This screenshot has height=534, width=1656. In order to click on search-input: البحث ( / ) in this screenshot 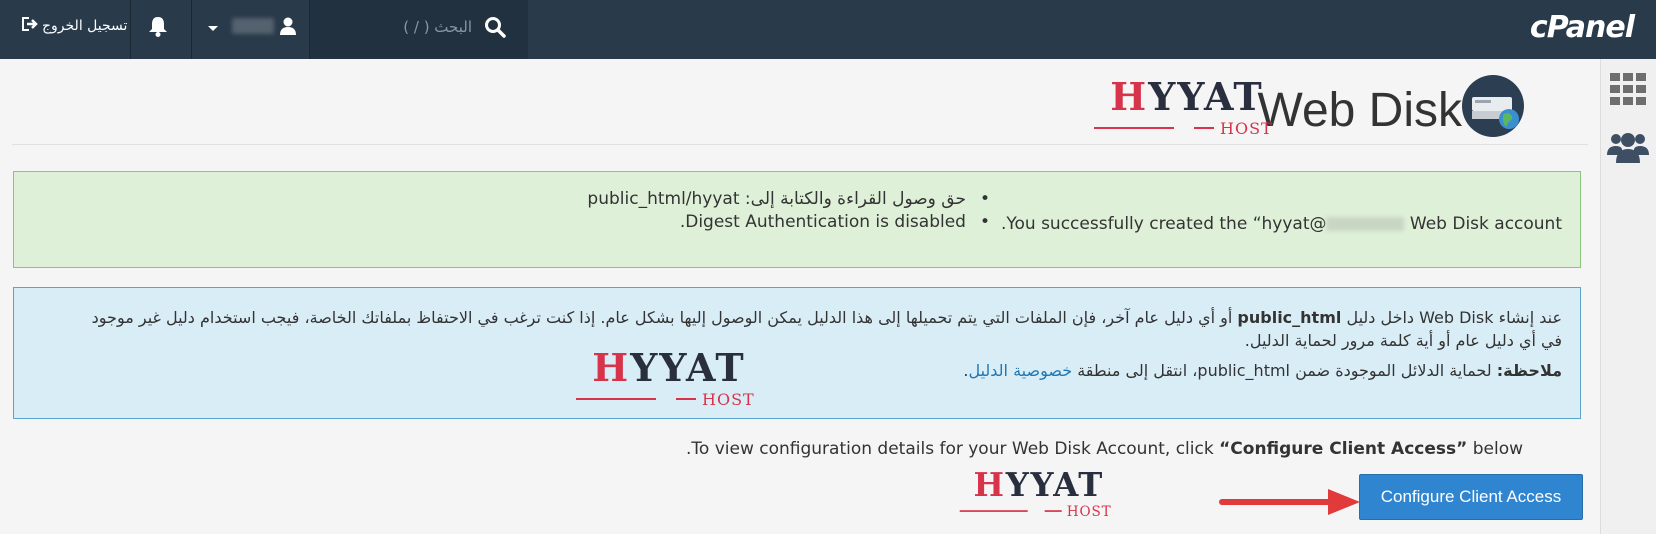, I will do `click(437, 27)`.